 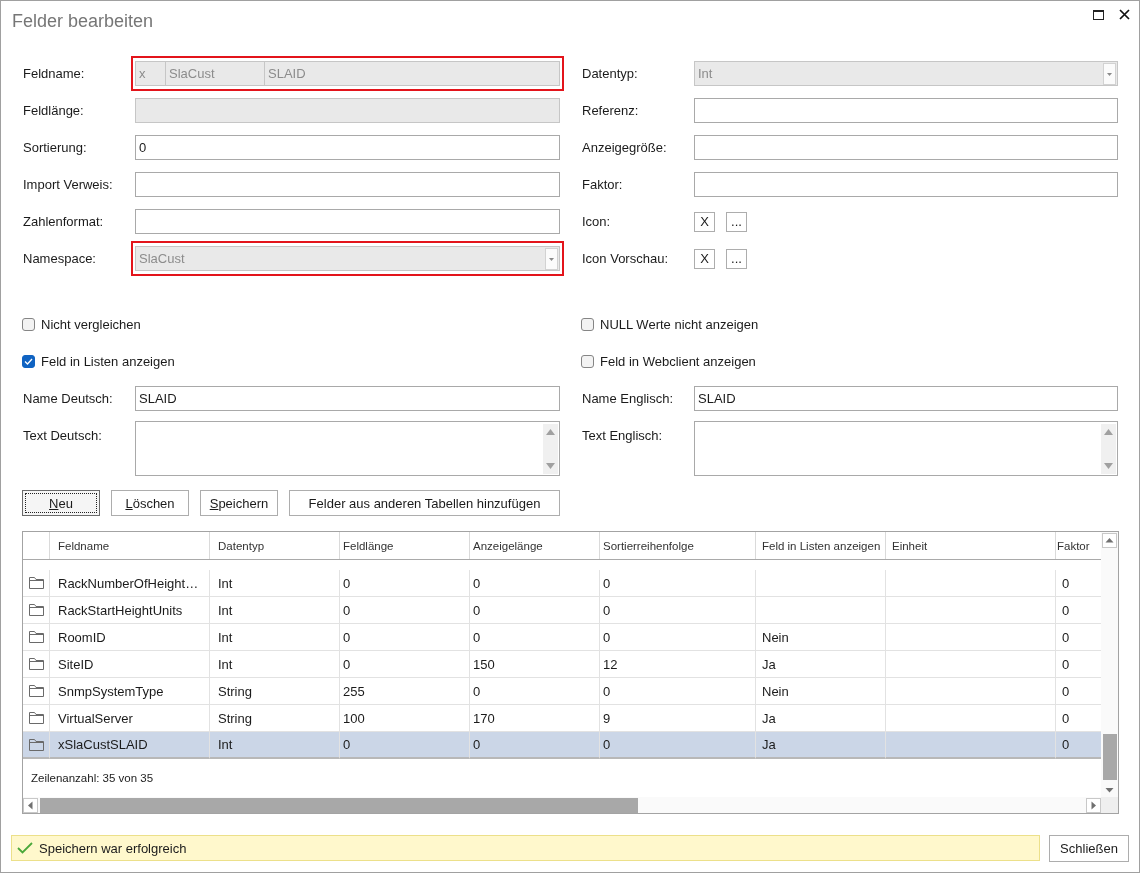 What do you see at coordinates (678, 545) in the screenshot?
I see `column-header: Sortierreihenfolge` at bounding box center [678, 545].